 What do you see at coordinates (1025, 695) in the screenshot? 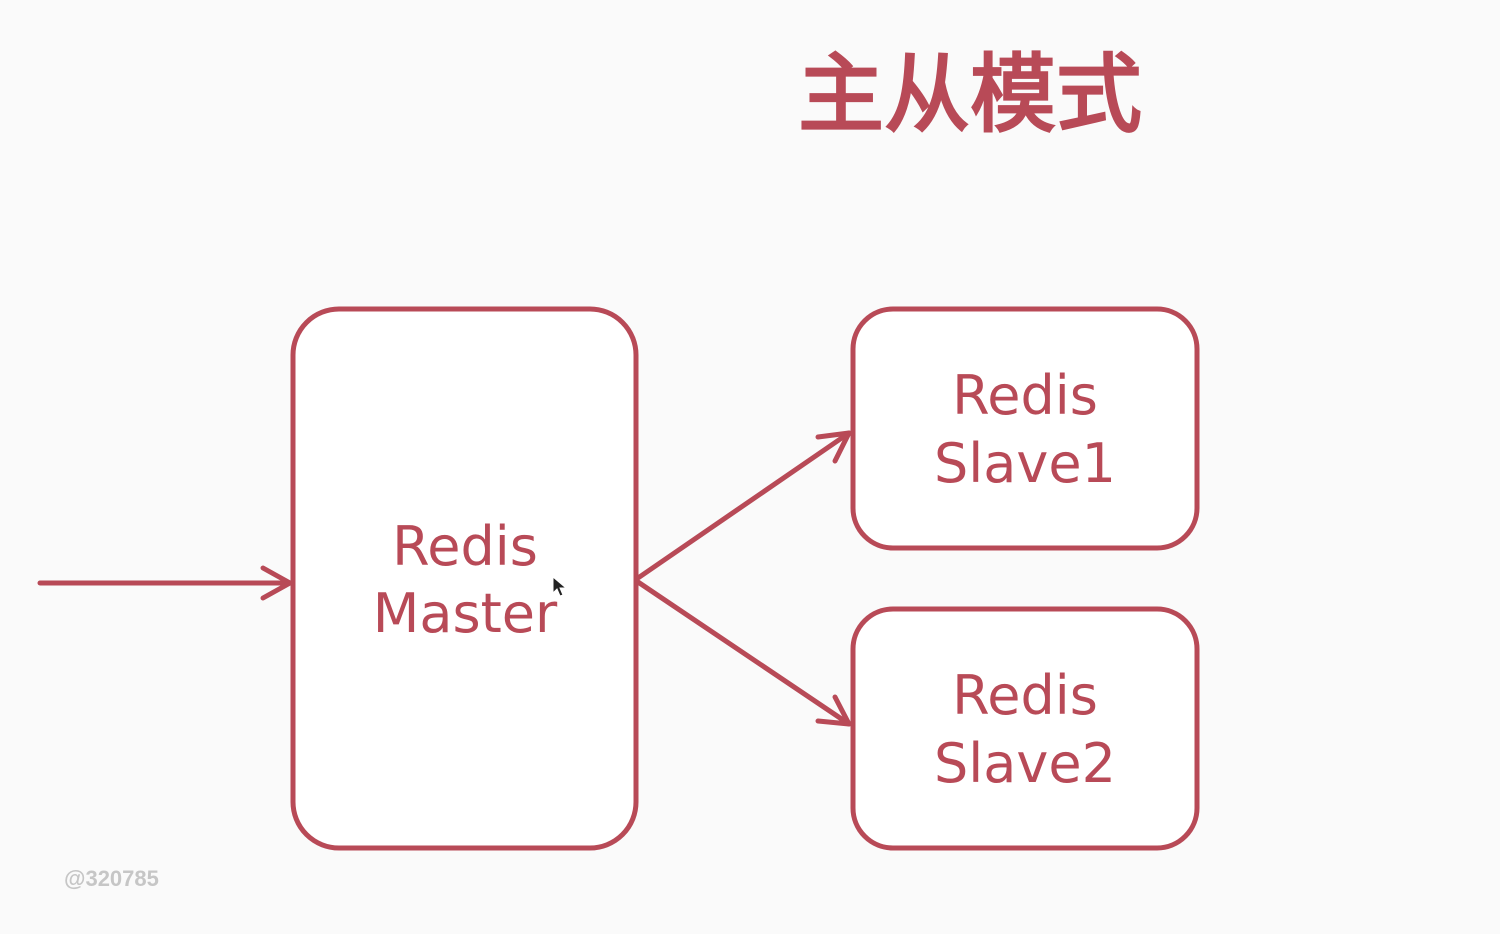
I see `node-slave2-label-line1: Redis` at bounding box center [1025, 695].